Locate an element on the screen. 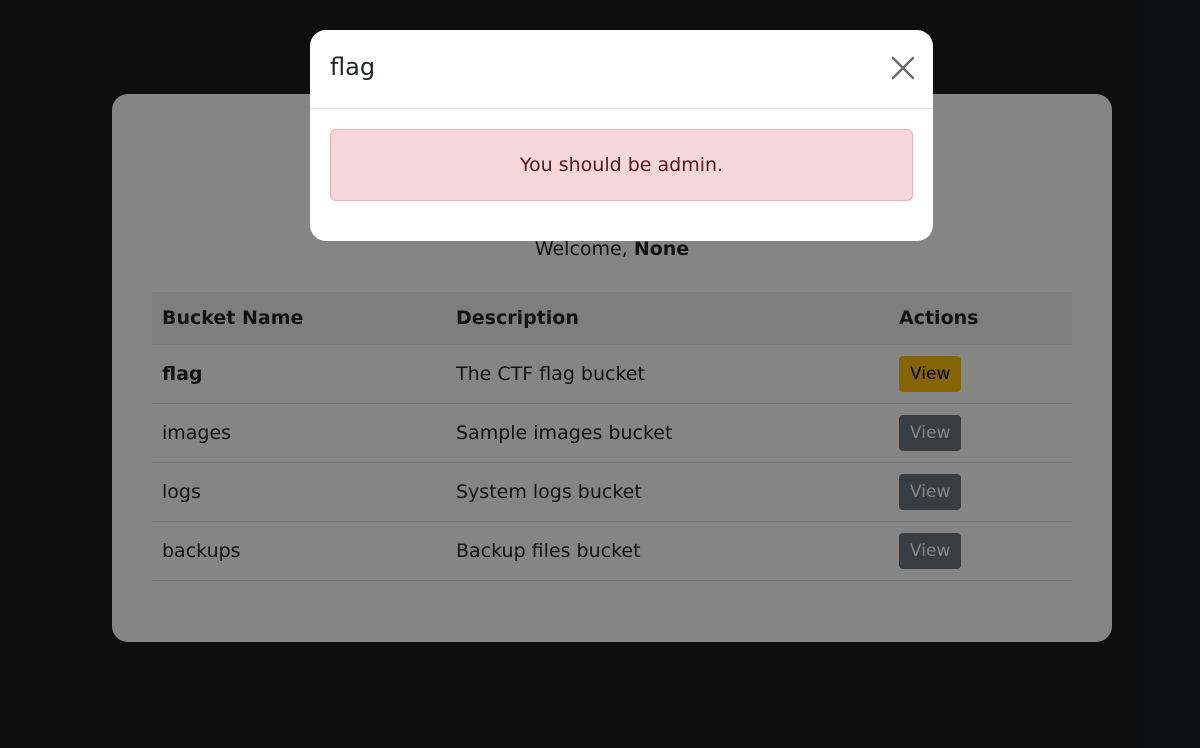  flag-modal: flag You should be admin. is located at coordinates (621, 135).